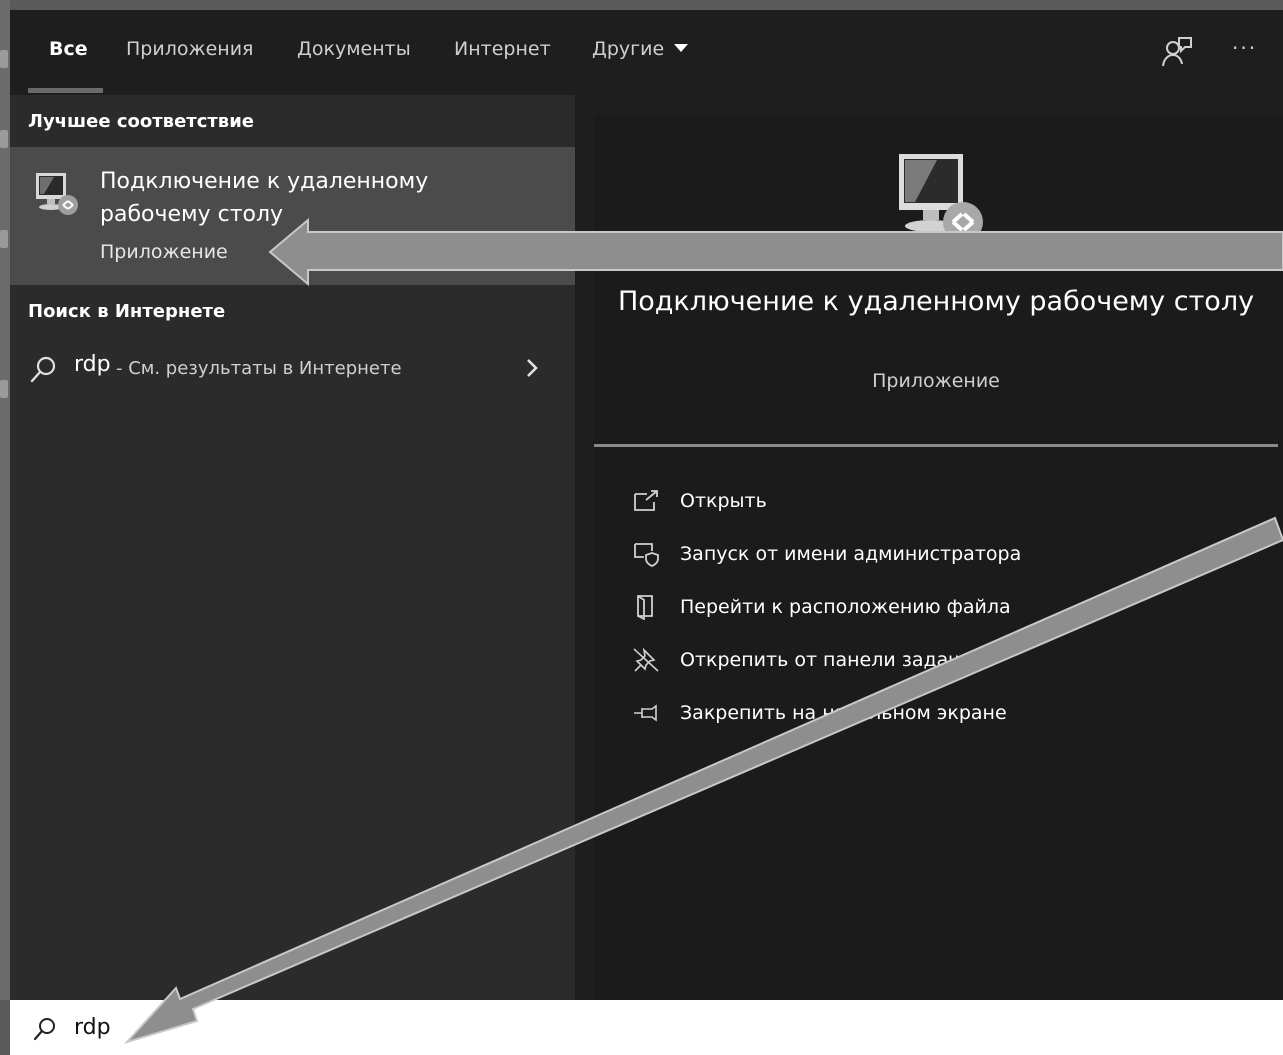 The height and width of the screenshot is (1055, 1283). Describe the element at coordinates (92, 1027) in the screenshot. I see `search-input-value: rdp` at that location.